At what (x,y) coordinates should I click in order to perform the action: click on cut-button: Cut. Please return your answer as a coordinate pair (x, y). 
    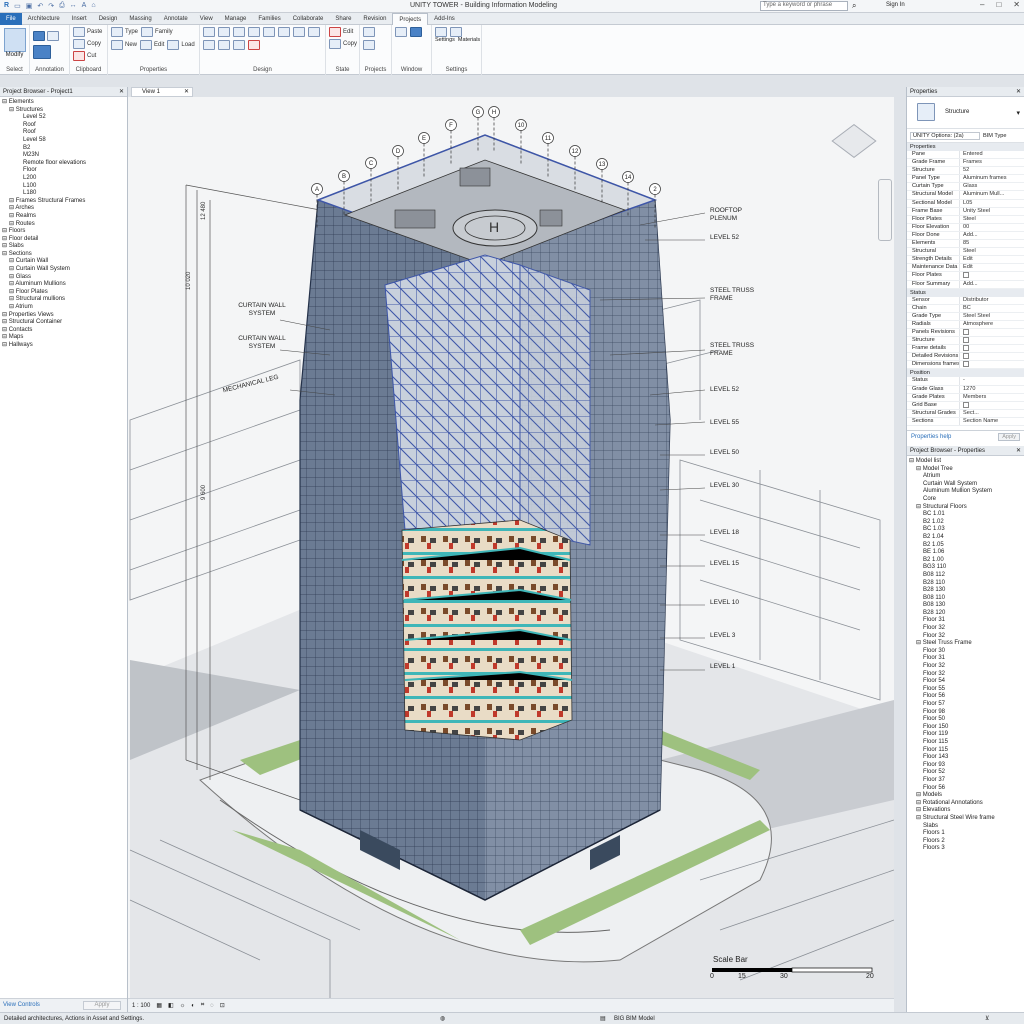
    Looking at the image, I should click on (88, 56).